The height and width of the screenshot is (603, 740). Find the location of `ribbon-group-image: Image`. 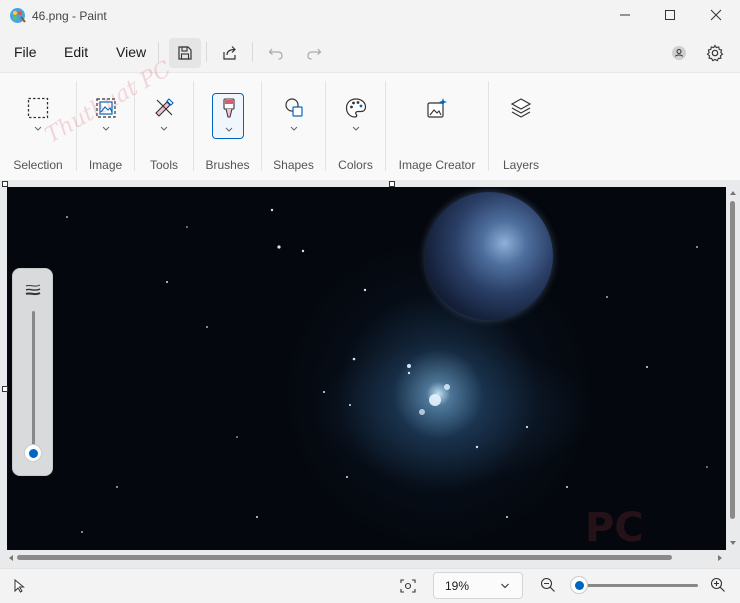

ribbon-group-image: Image is located at coordinates (105, 127).